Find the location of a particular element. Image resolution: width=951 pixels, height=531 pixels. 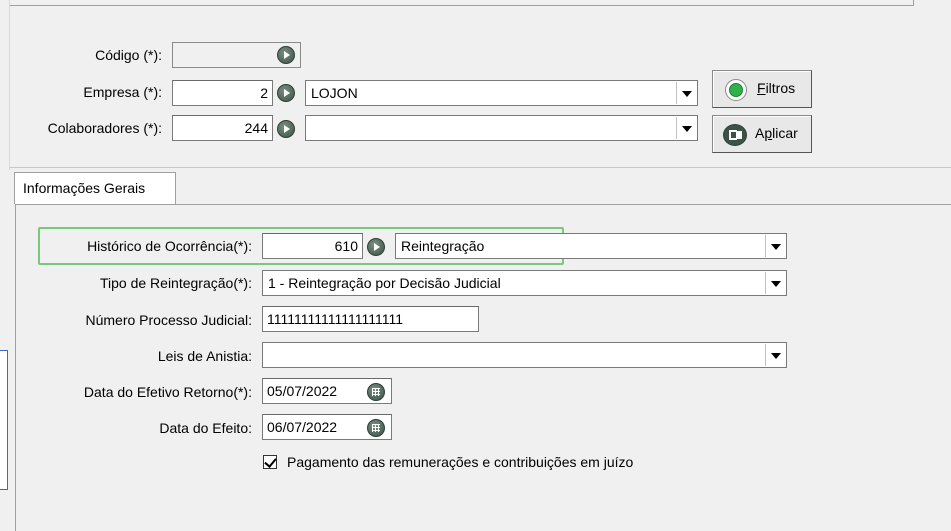

historico-dropdown-arrow-icon is located at coordinates (775, 246).